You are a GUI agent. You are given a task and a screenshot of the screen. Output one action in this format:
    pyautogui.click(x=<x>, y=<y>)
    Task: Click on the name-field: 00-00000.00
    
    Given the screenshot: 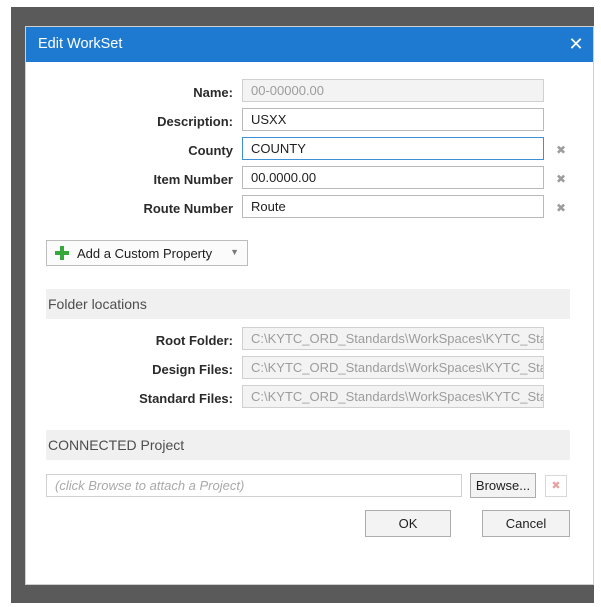 What is the action you would take?
    pyautogui.click(x=393, y=90)
    